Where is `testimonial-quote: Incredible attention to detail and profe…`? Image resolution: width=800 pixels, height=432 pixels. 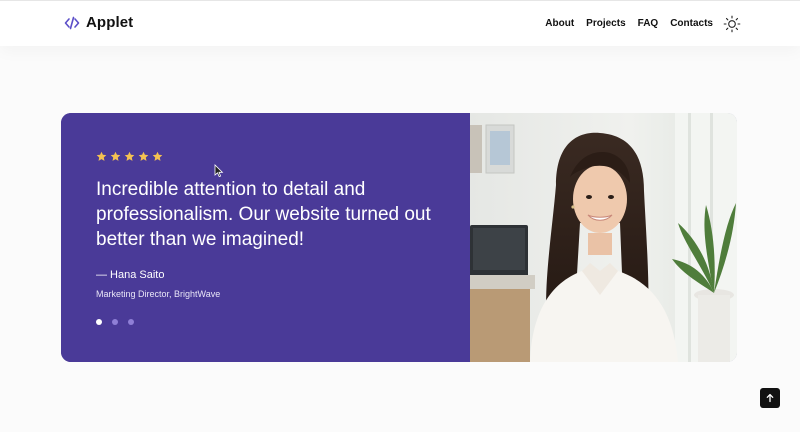 testimonial-quote: Incredible attention to detail and profe… is located at coordinates (263, 214).